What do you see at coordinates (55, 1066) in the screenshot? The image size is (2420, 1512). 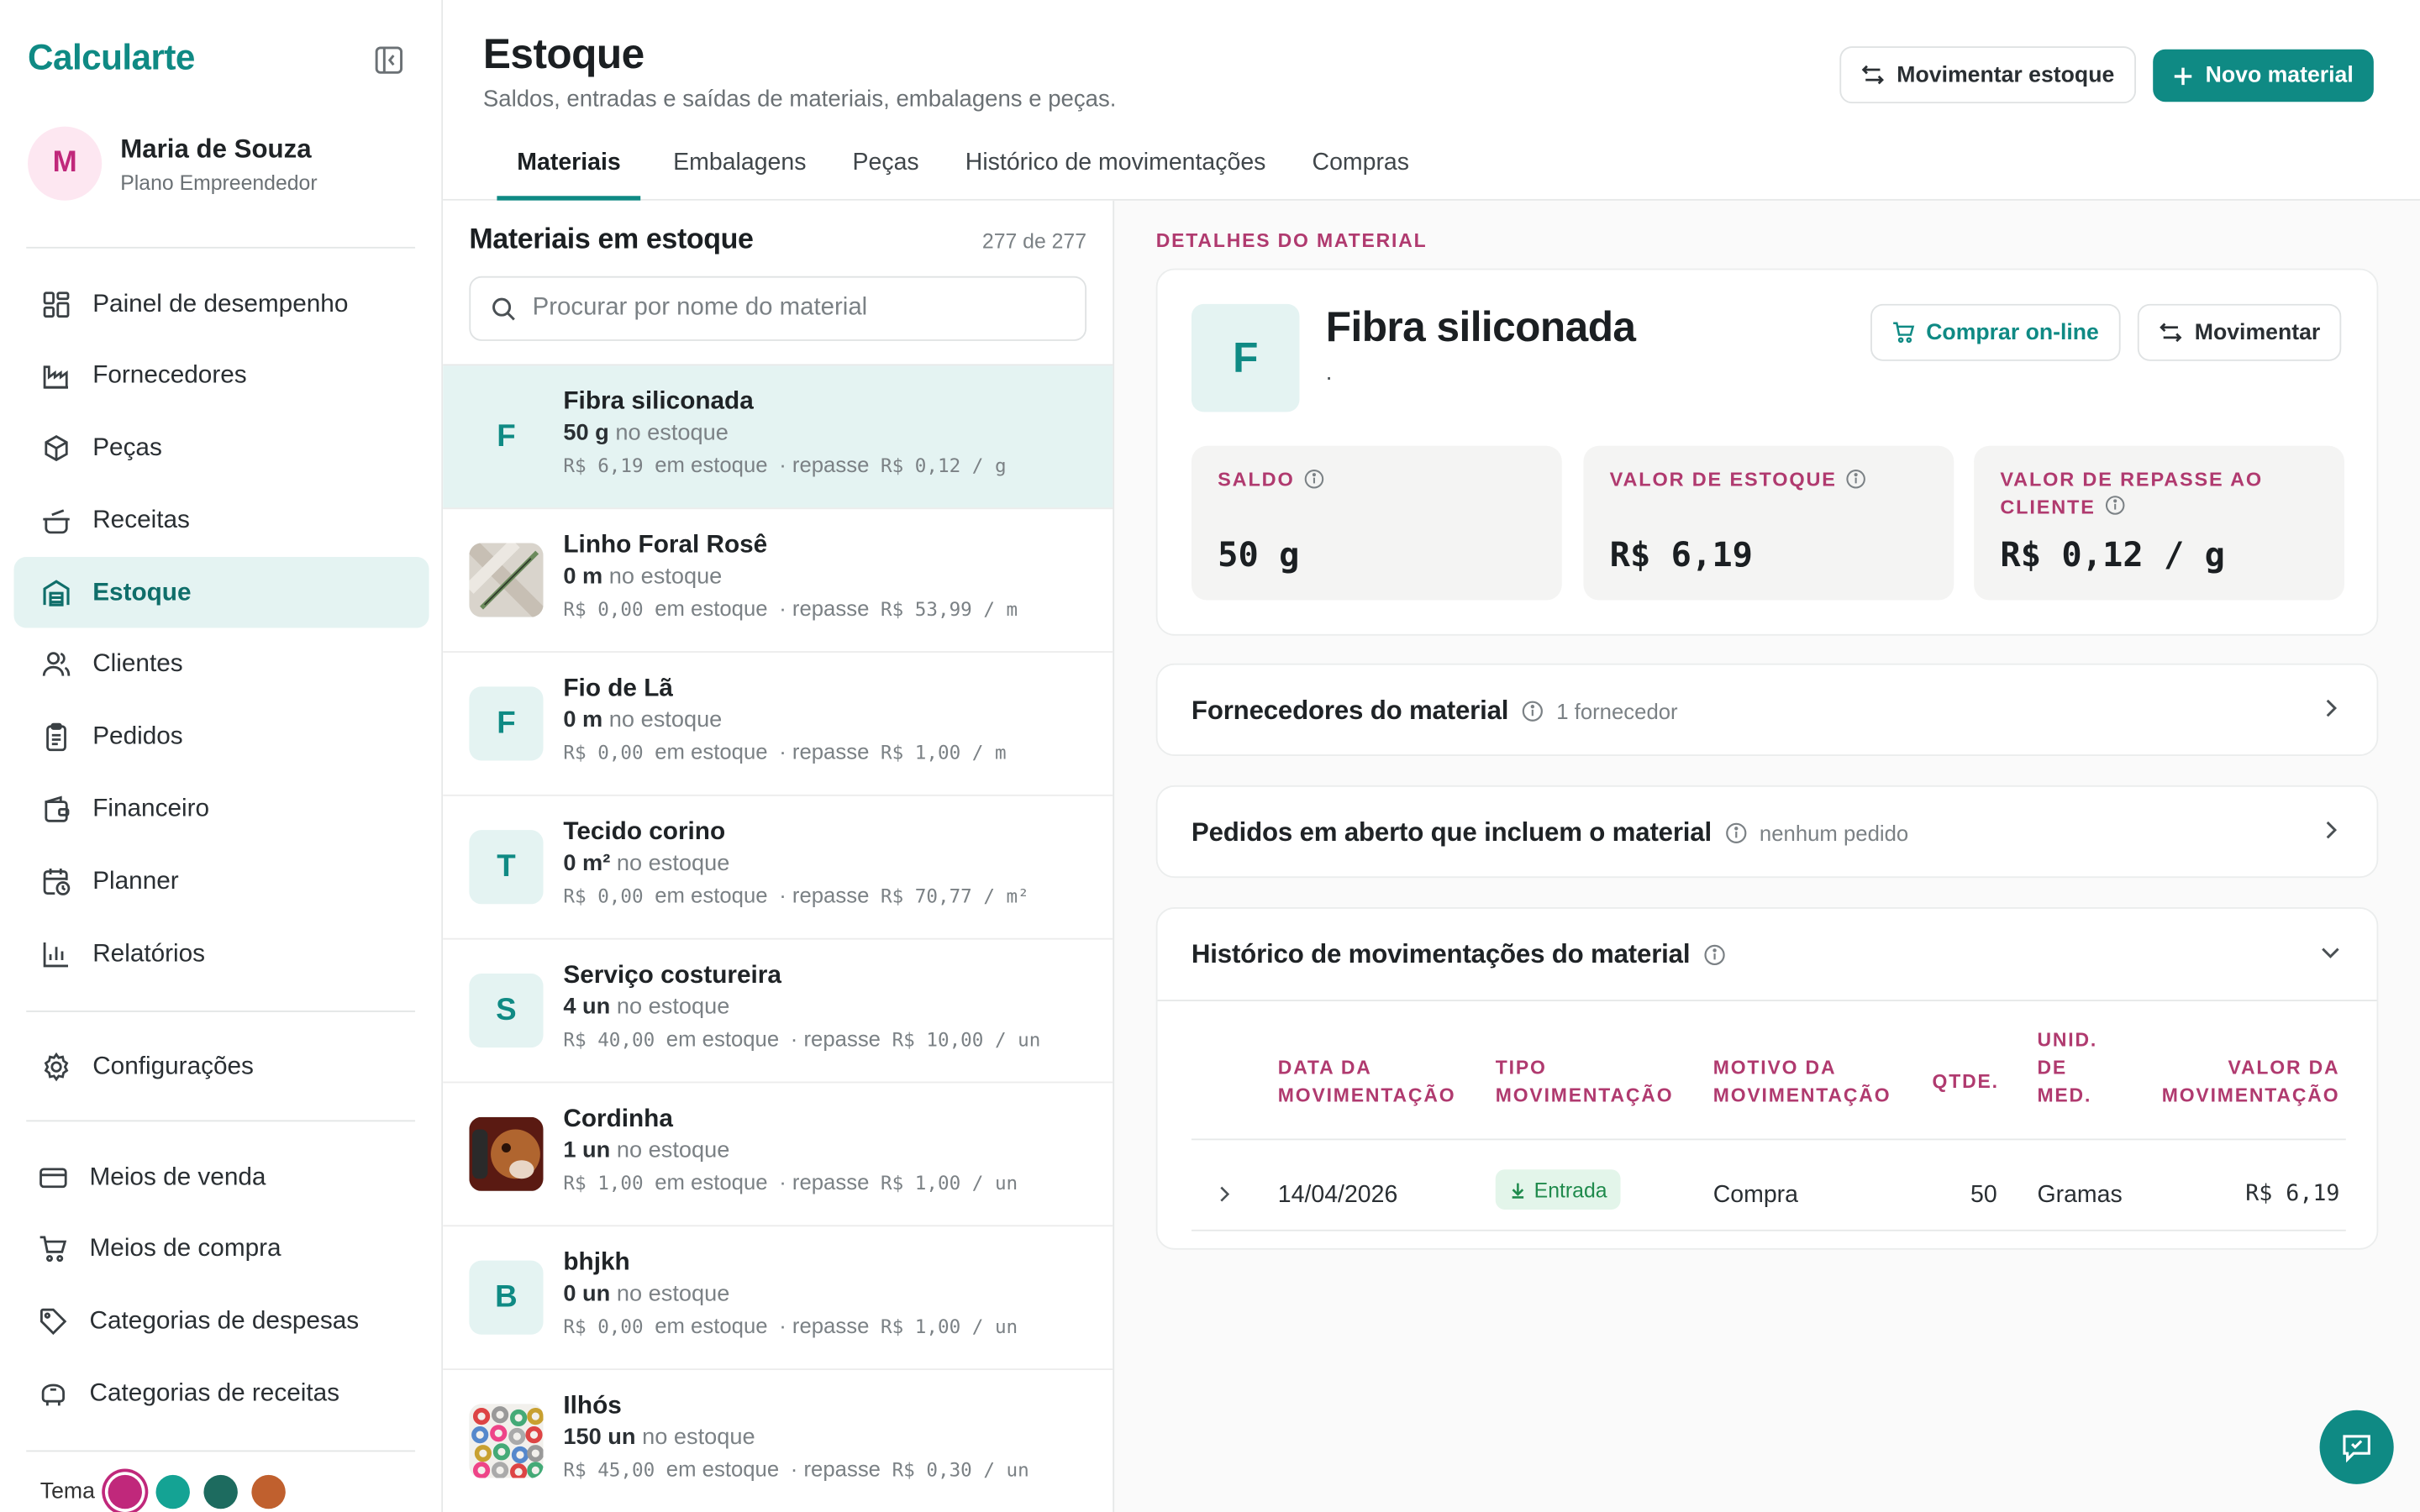 I see `gear-icon` at bounding box center [55, 1066].